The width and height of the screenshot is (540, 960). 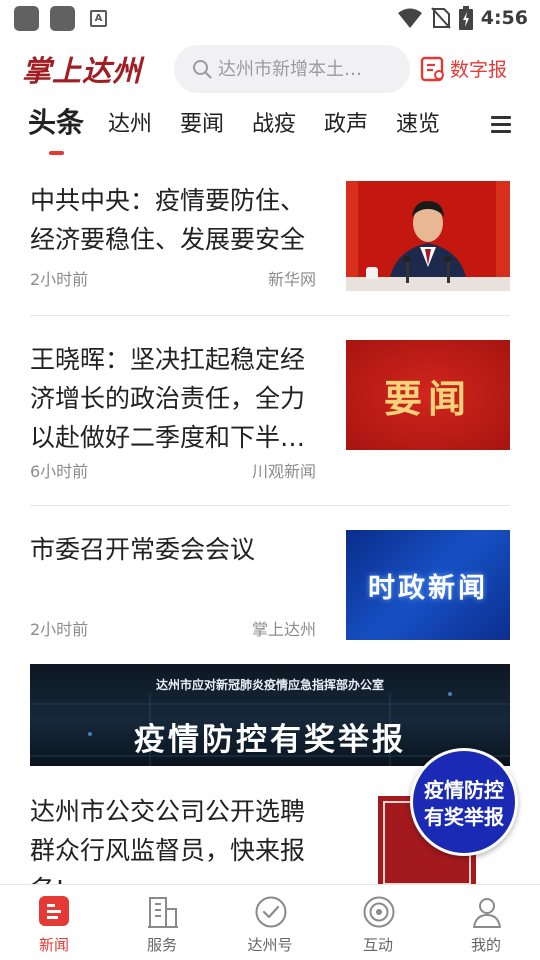 What do you see at coordinates (283, 629) in the screenshot?
I see `news-source: 掌上达州` at bounding box center [283, 629].